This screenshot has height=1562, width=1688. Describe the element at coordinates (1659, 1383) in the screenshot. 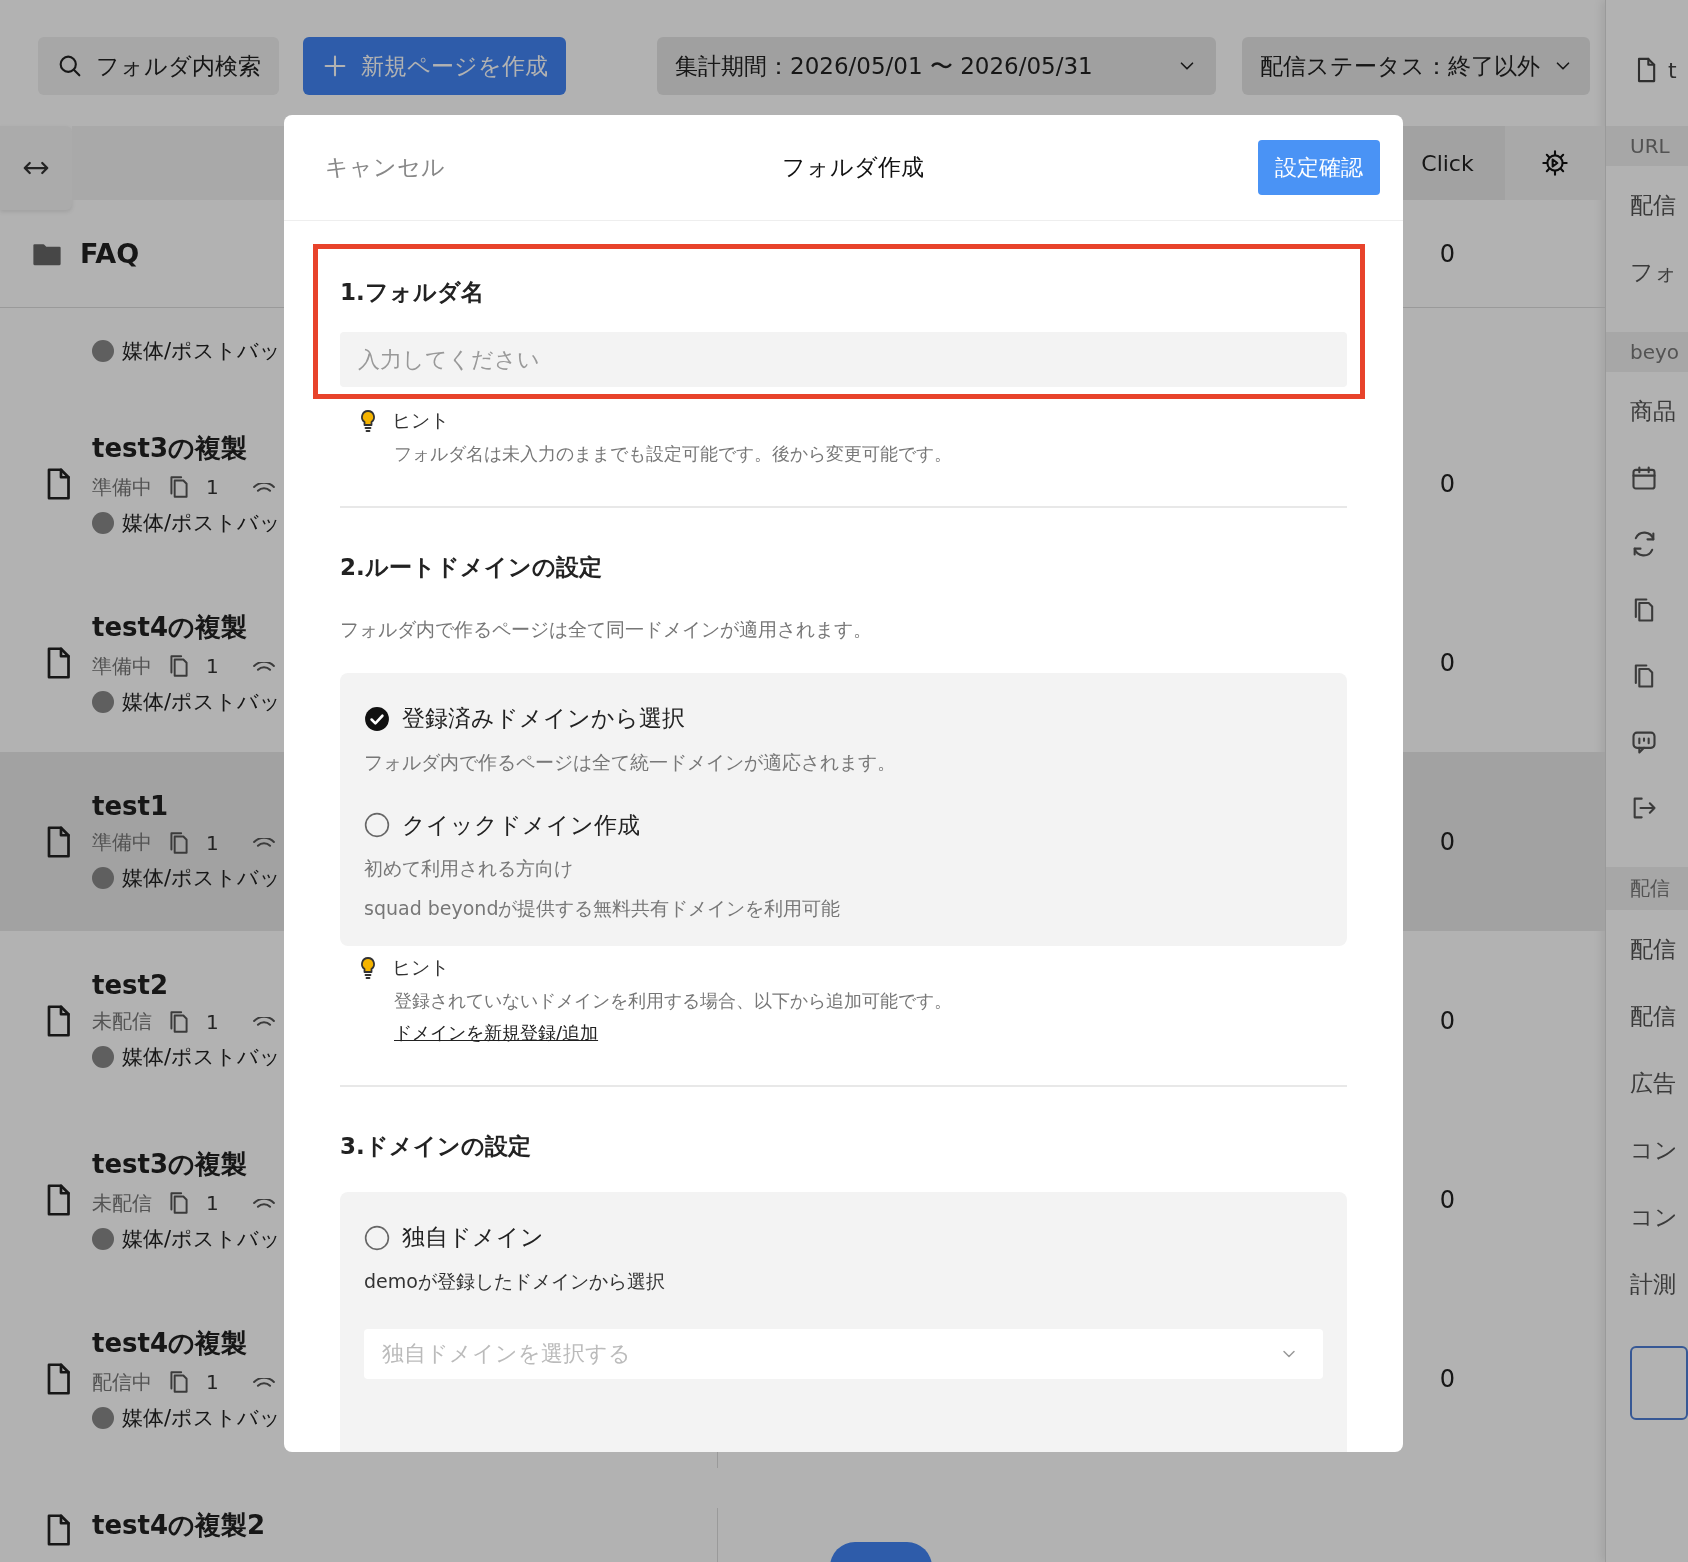

I see `outline-button` at that location.